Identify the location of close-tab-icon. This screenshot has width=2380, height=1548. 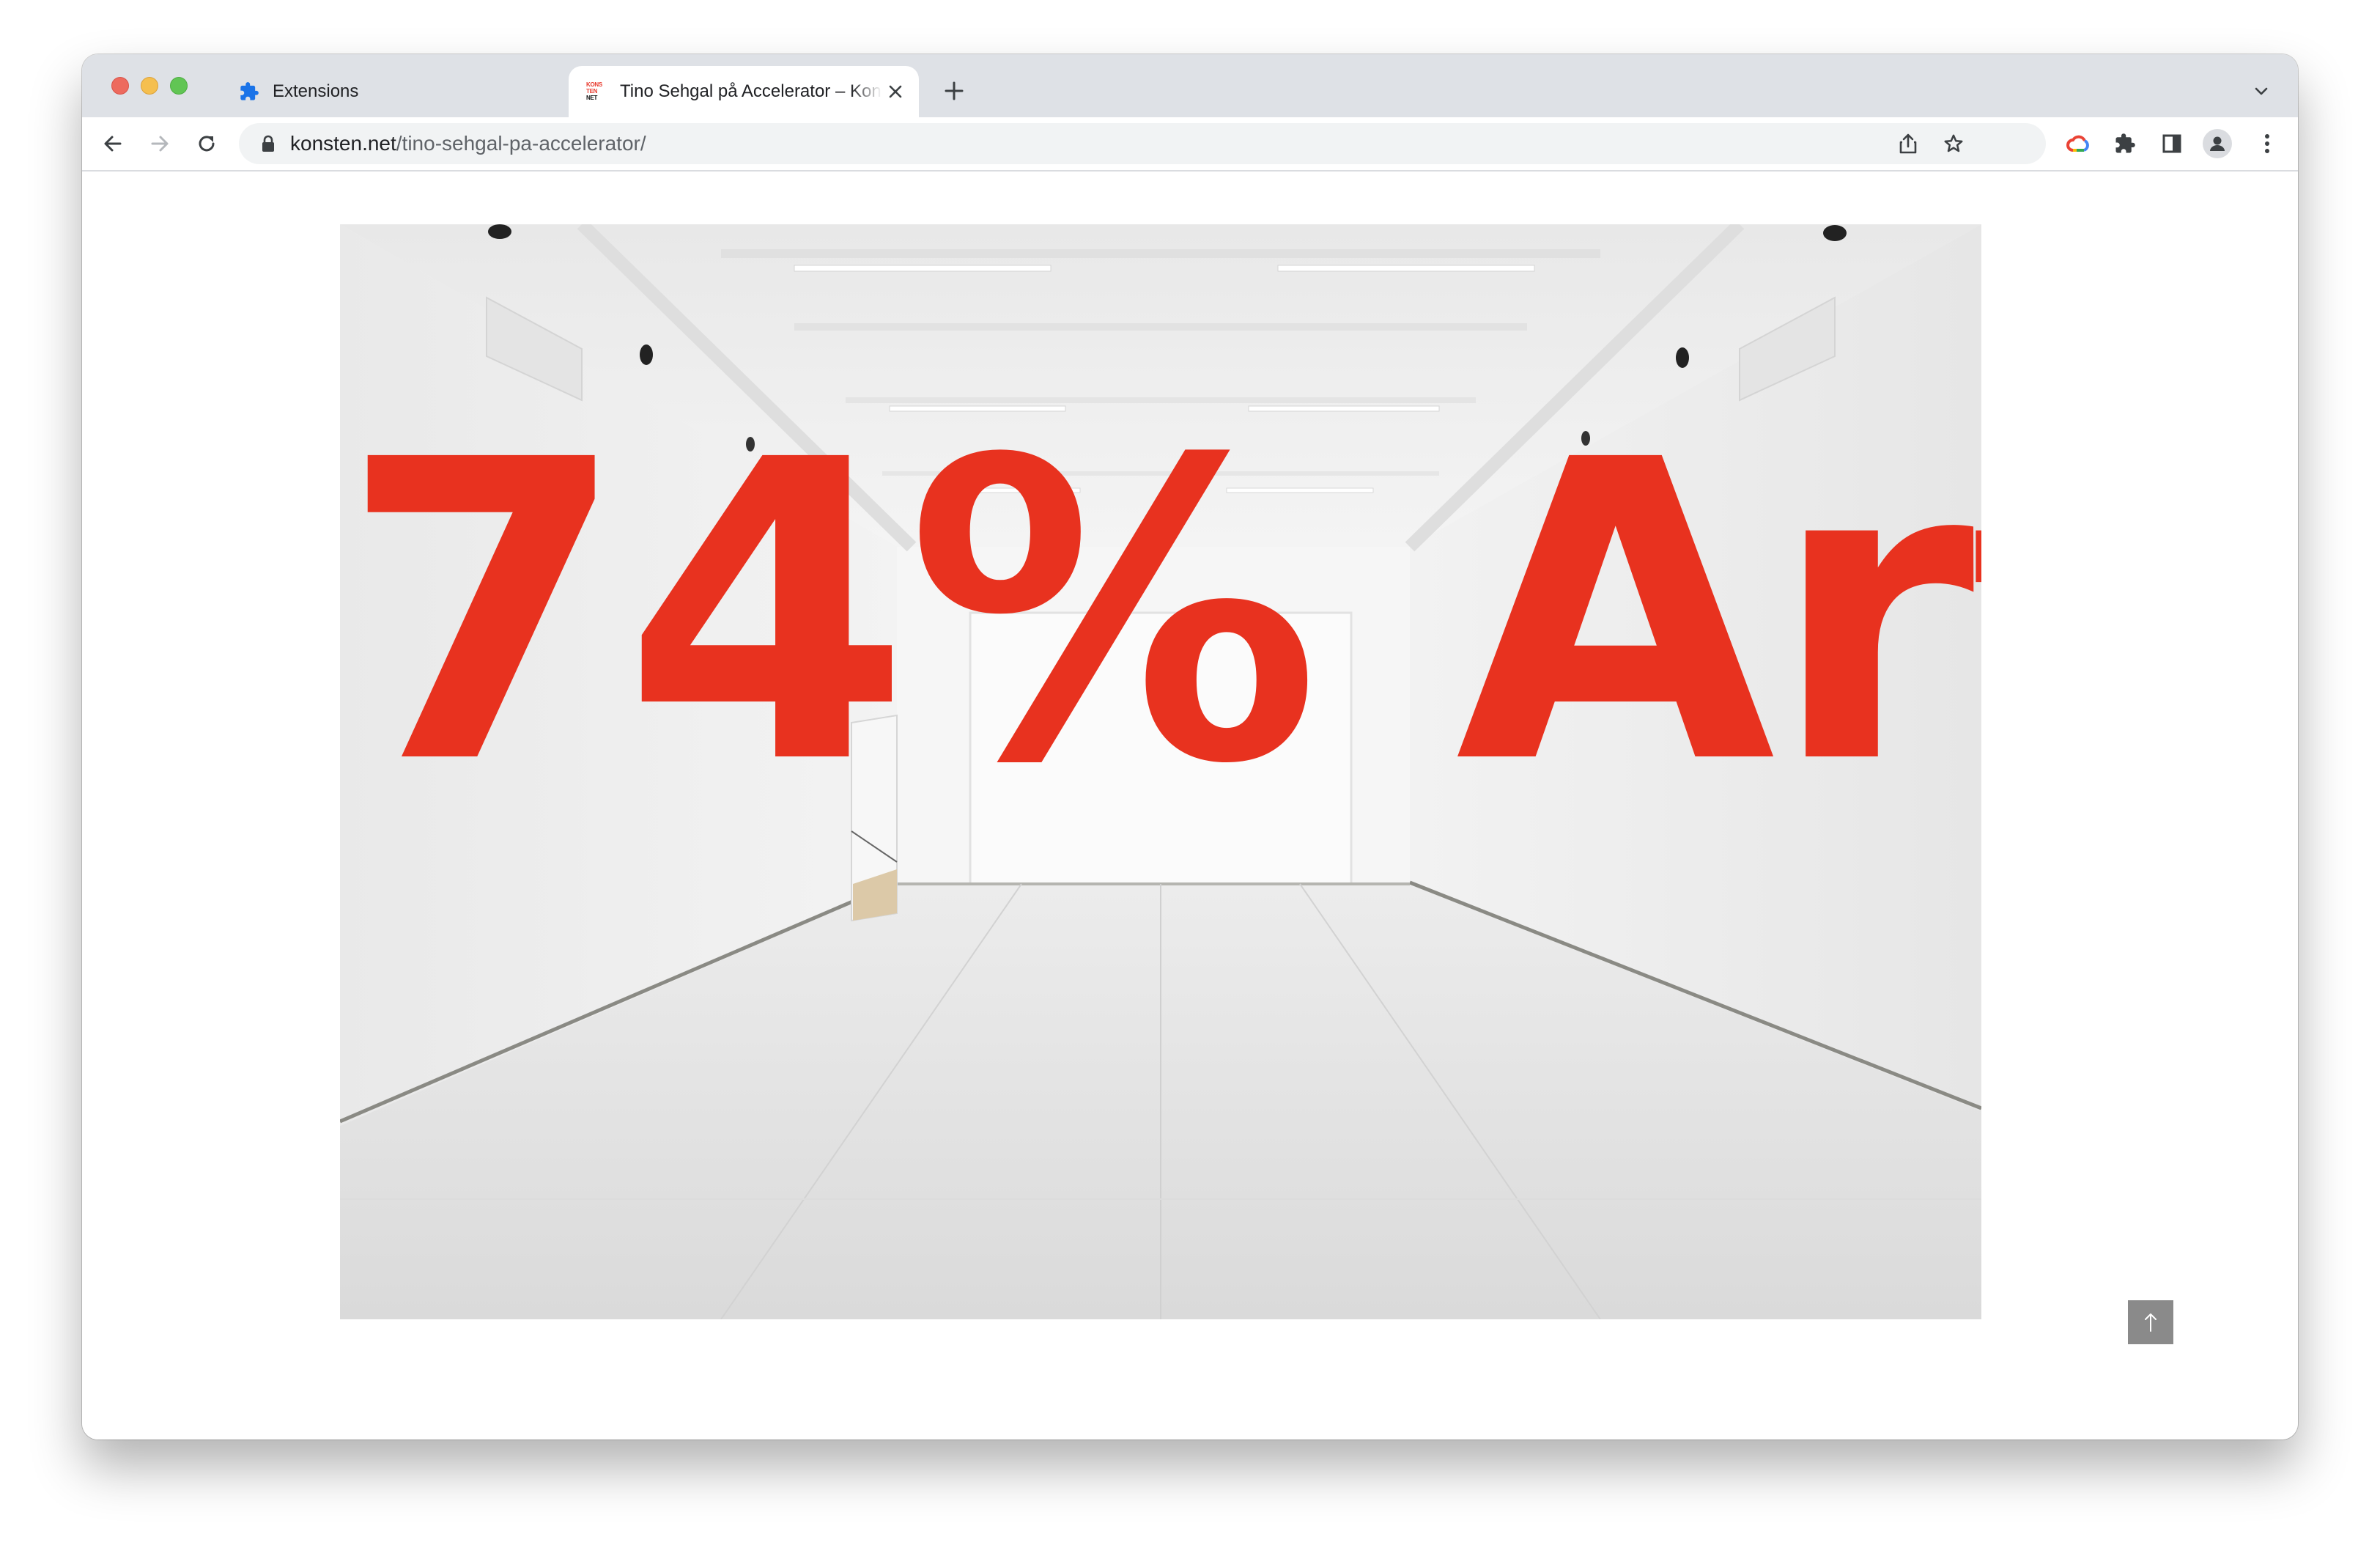
(896, 91).